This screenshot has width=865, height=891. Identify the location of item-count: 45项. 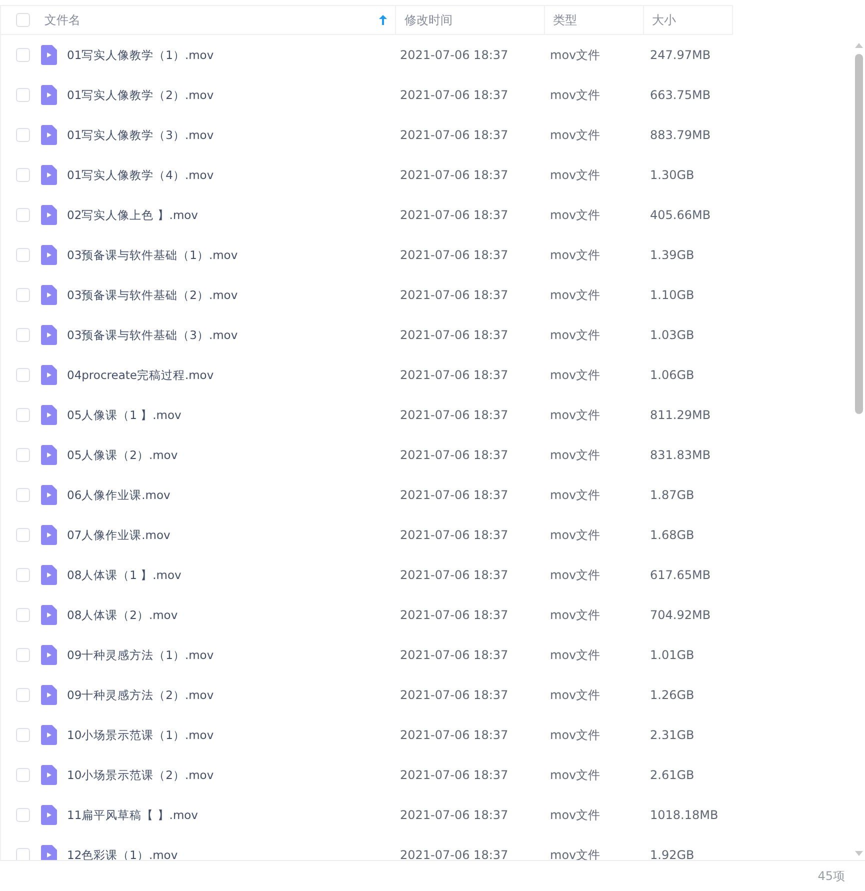
(831, 876).